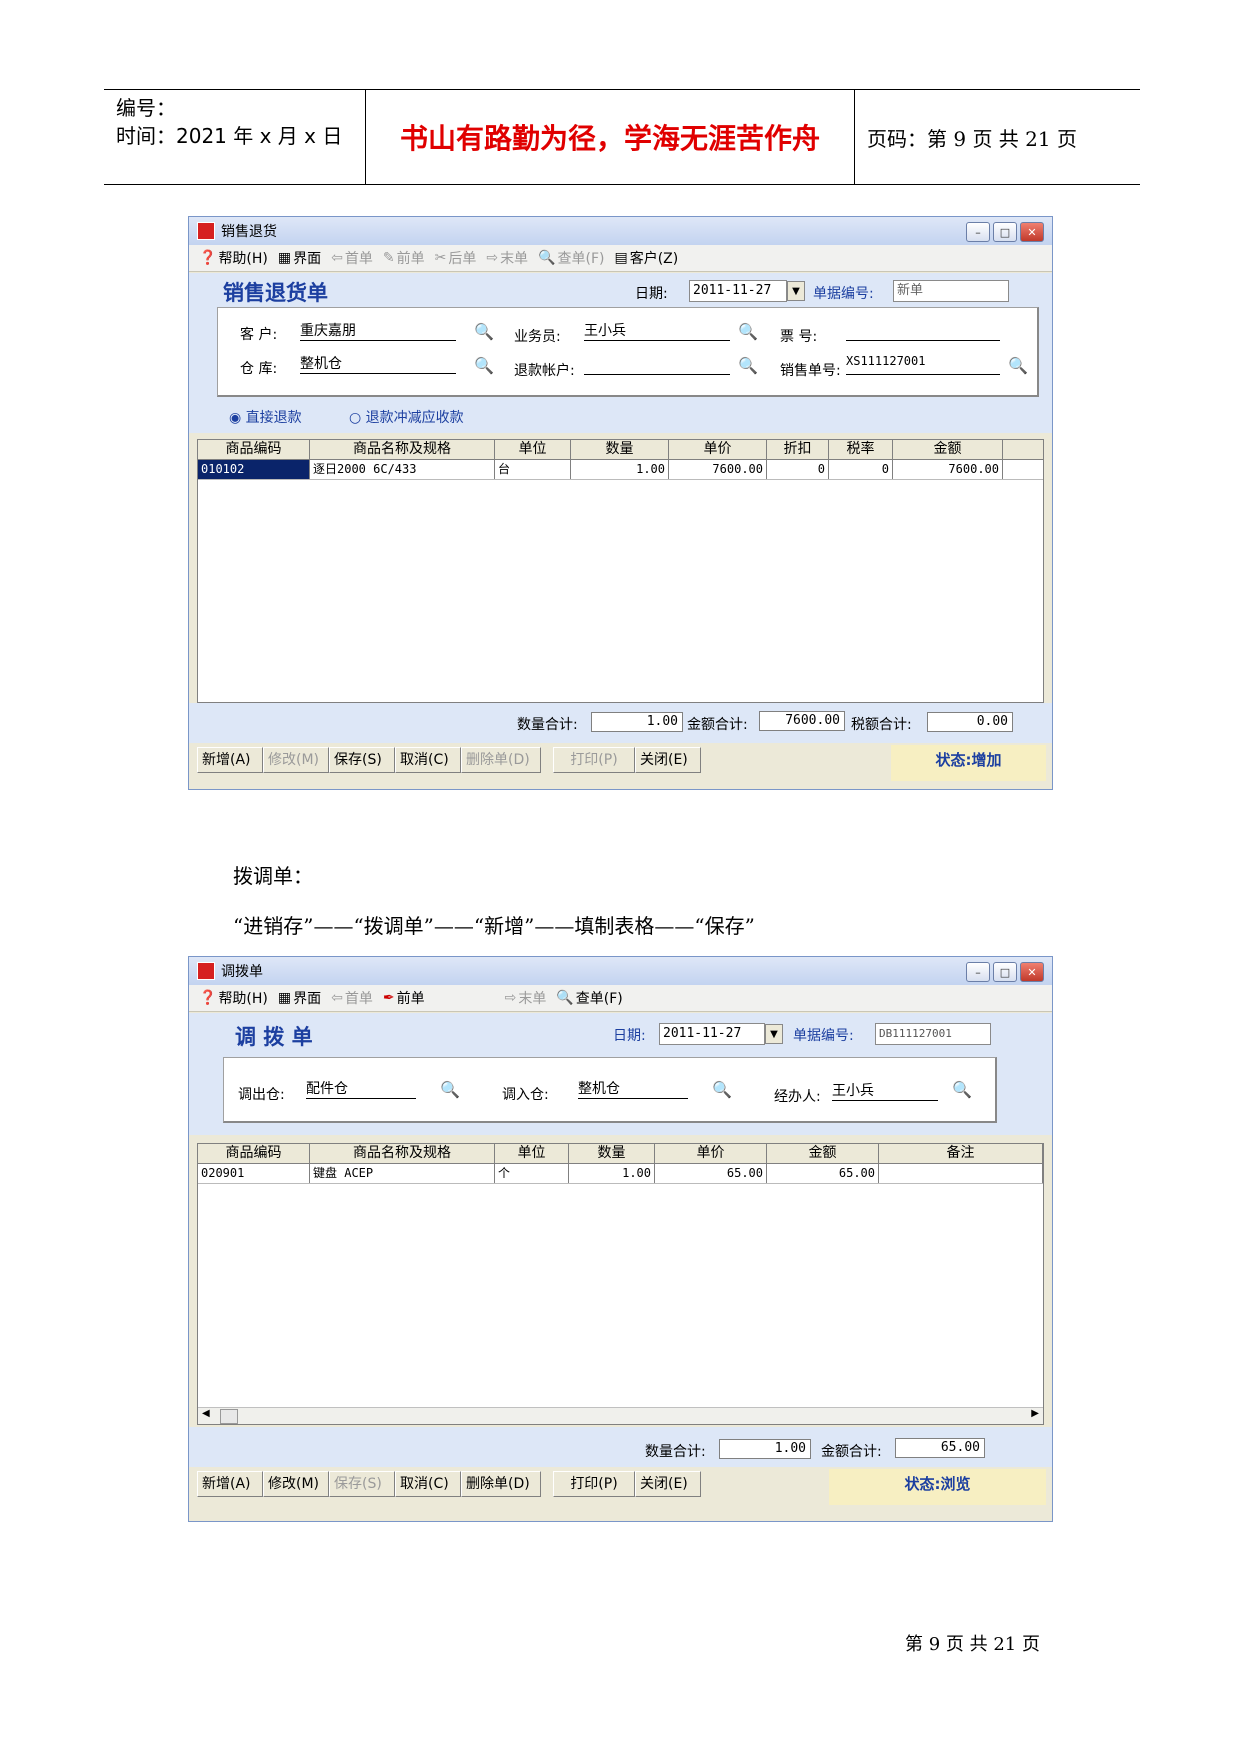  I want to click on radio-direct: ◉ 直接退款, so click(265, 417).